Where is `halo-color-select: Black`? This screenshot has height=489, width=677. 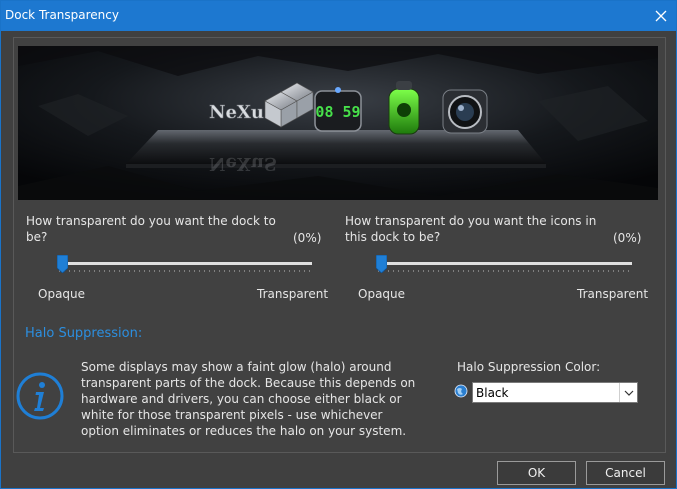 halo-color-select: Black is located at coordinates (555, 392).